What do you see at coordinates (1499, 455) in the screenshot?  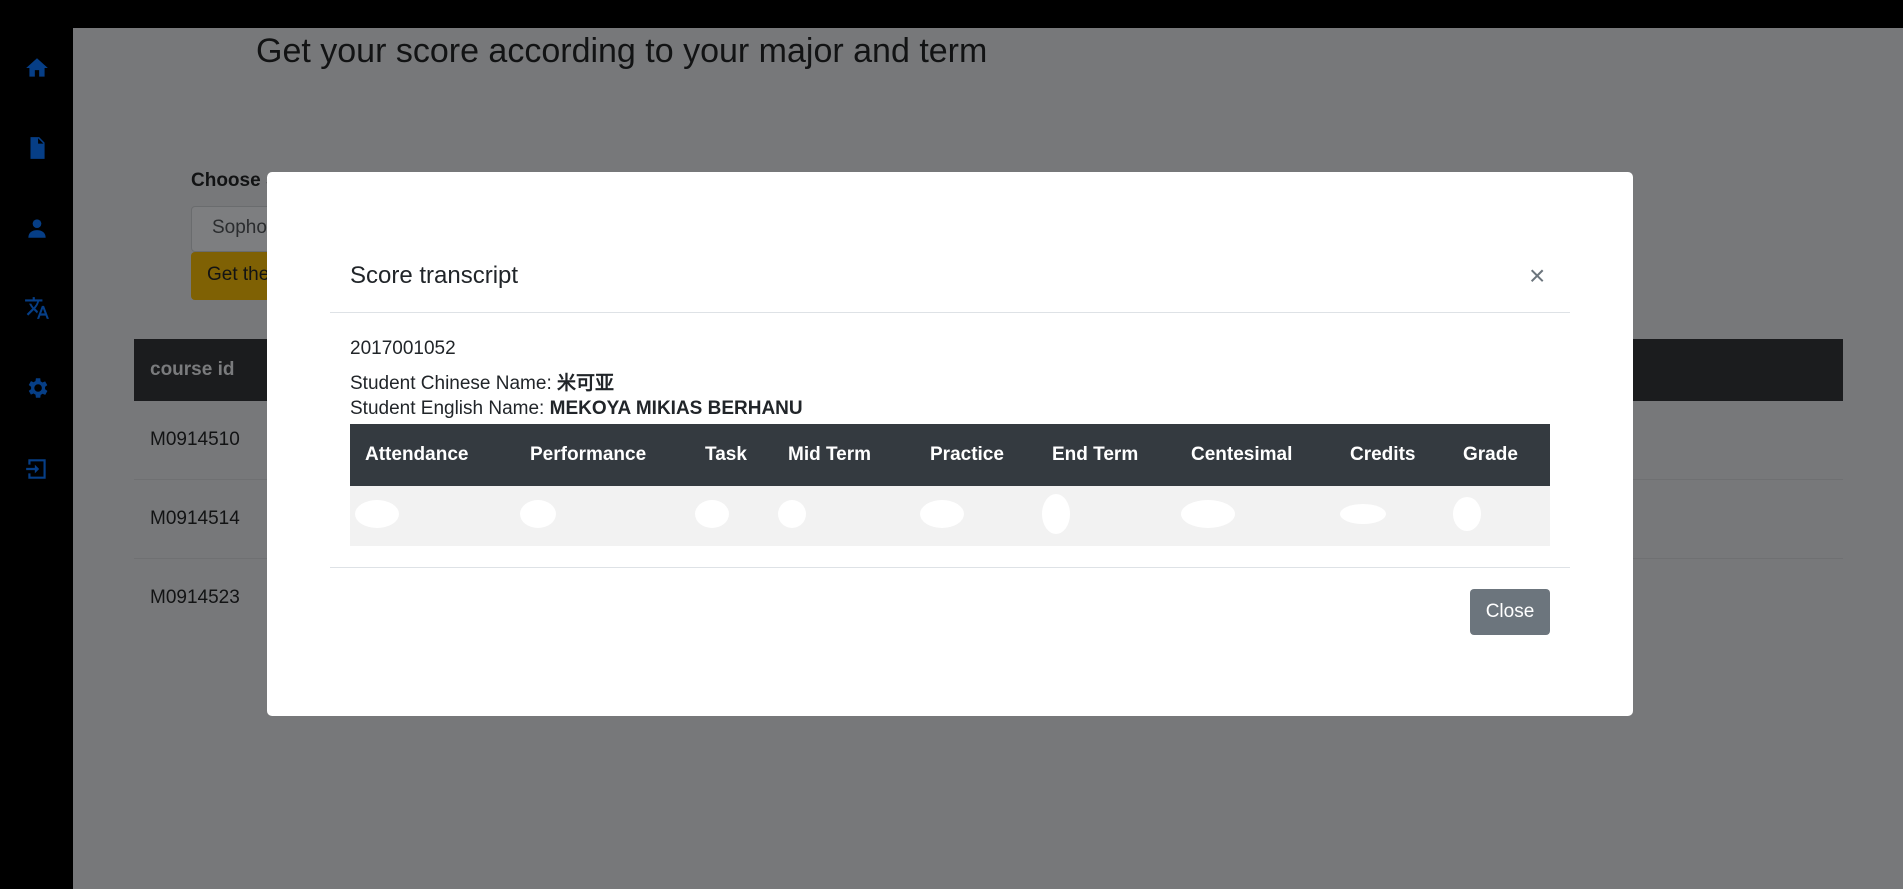 I see `col-grade: Grade` at bounding box center [1499, 455].